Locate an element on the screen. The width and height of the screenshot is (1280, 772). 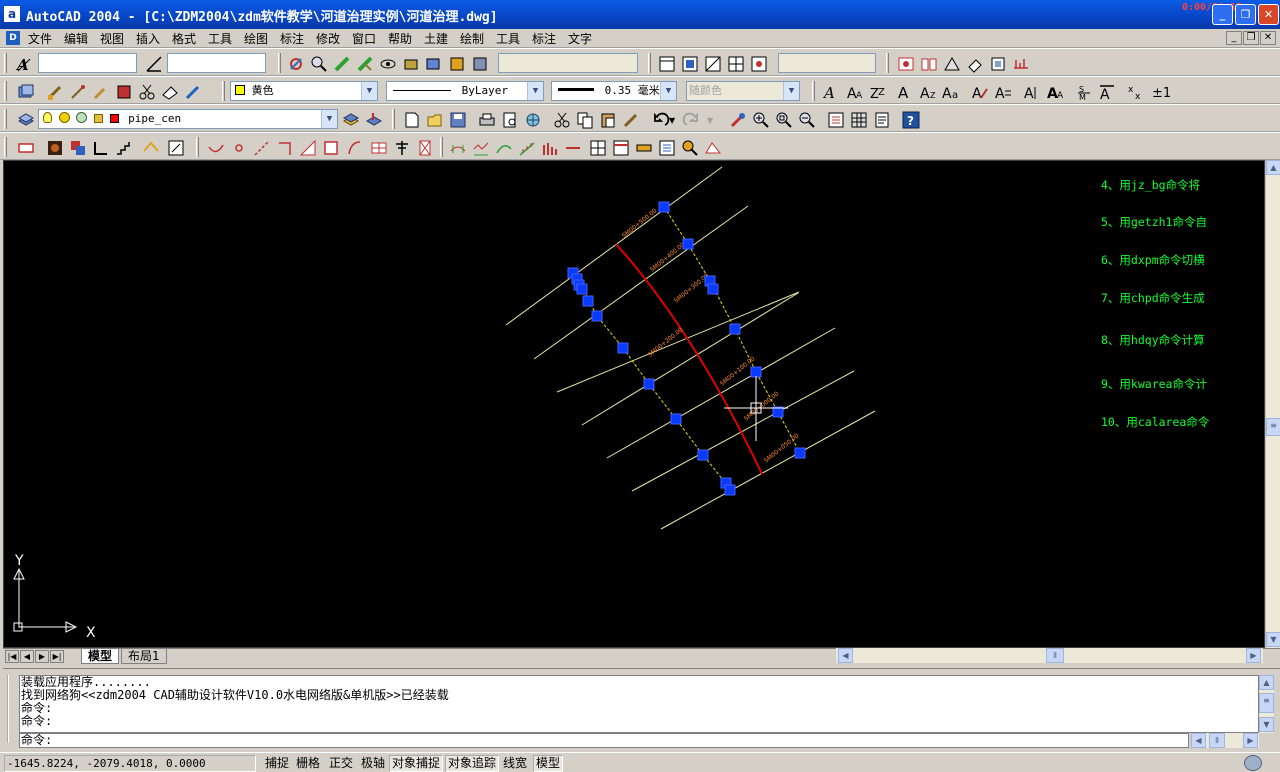
menu-annotate: 标注 is located at coordinates (544, 38).